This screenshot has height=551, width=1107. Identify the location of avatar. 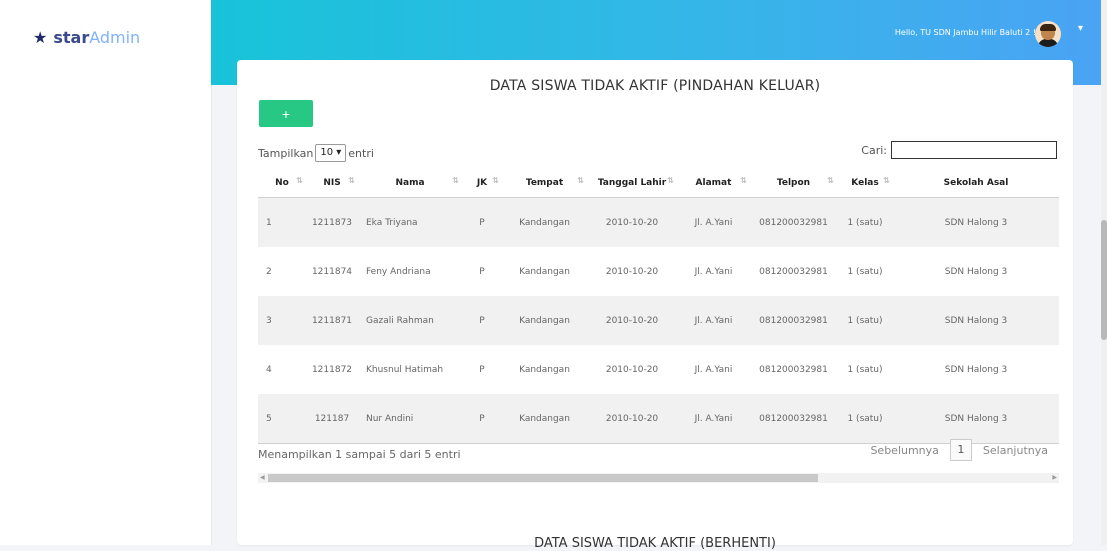
(1048, 34).